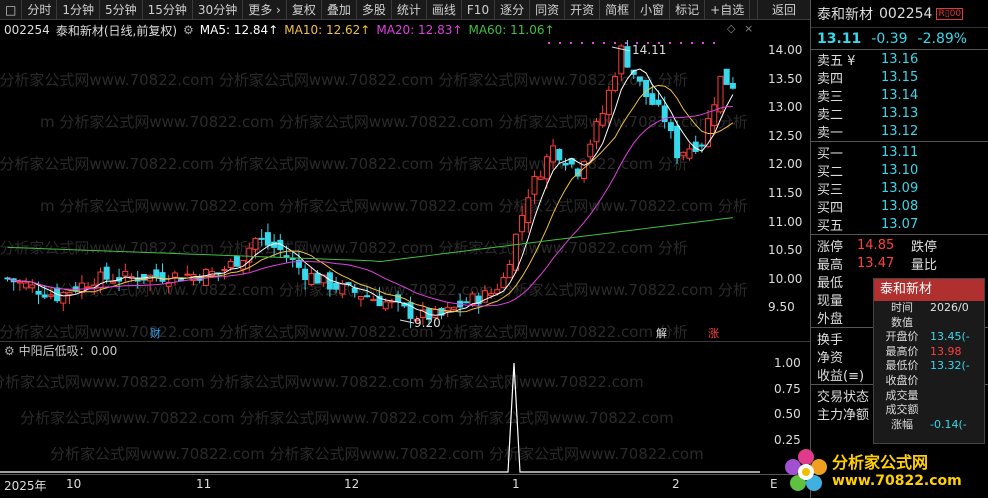 The height and width of the screenshot is (498, 988). What do you see at coordinates (513, 10) in the screenshot?
I see `toolbar-item-13: 逐分` at bounding box center [513, 10].